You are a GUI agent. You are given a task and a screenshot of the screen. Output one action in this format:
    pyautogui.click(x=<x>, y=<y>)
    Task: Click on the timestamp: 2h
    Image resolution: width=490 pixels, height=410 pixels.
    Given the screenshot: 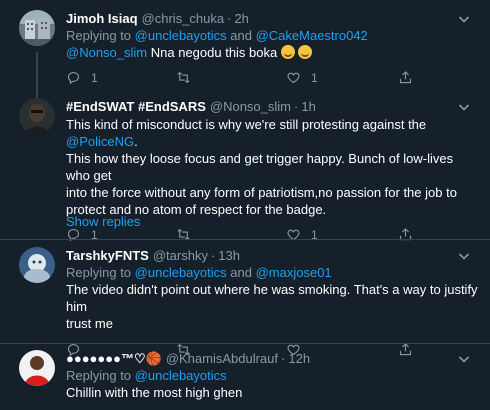 What is the action you would take?
    pyautogui.click(x=241, y=18)
    